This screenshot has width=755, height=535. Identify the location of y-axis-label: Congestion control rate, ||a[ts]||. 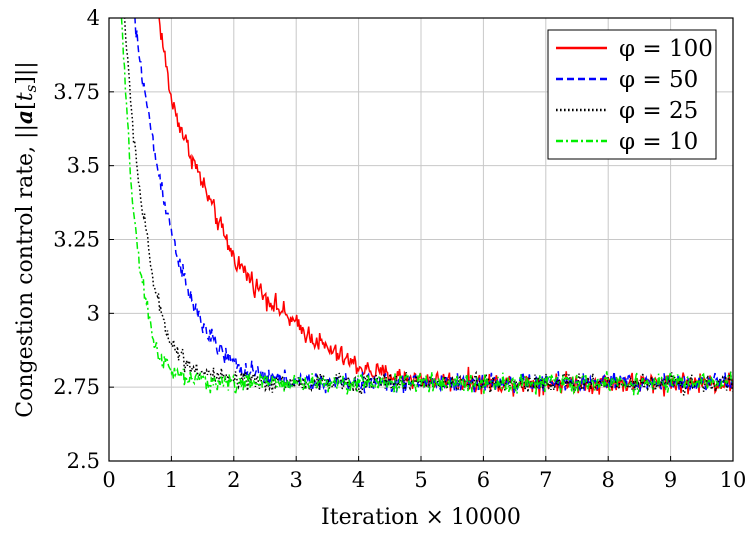
(26, 239).